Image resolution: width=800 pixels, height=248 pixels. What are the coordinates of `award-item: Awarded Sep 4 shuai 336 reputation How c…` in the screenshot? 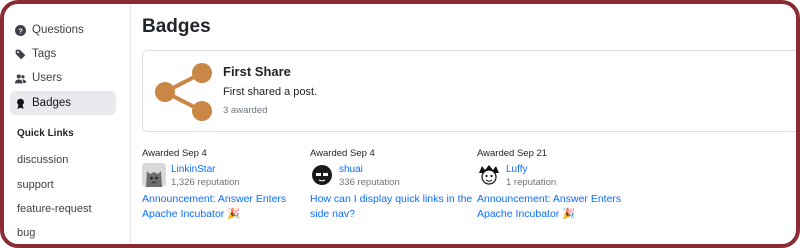 It's located at (395, 185).